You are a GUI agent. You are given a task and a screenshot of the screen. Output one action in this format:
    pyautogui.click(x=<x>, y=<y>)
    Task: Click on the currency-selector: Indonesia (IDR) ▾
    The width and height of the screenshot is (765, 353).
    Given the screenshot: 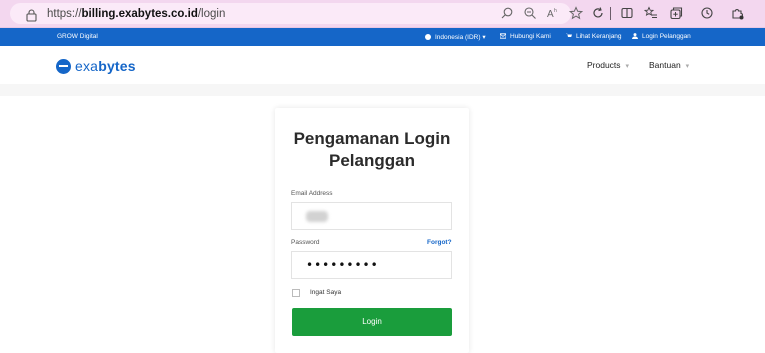 What is the action you would take?
    pyautogui.click(x=455, y=37)
    